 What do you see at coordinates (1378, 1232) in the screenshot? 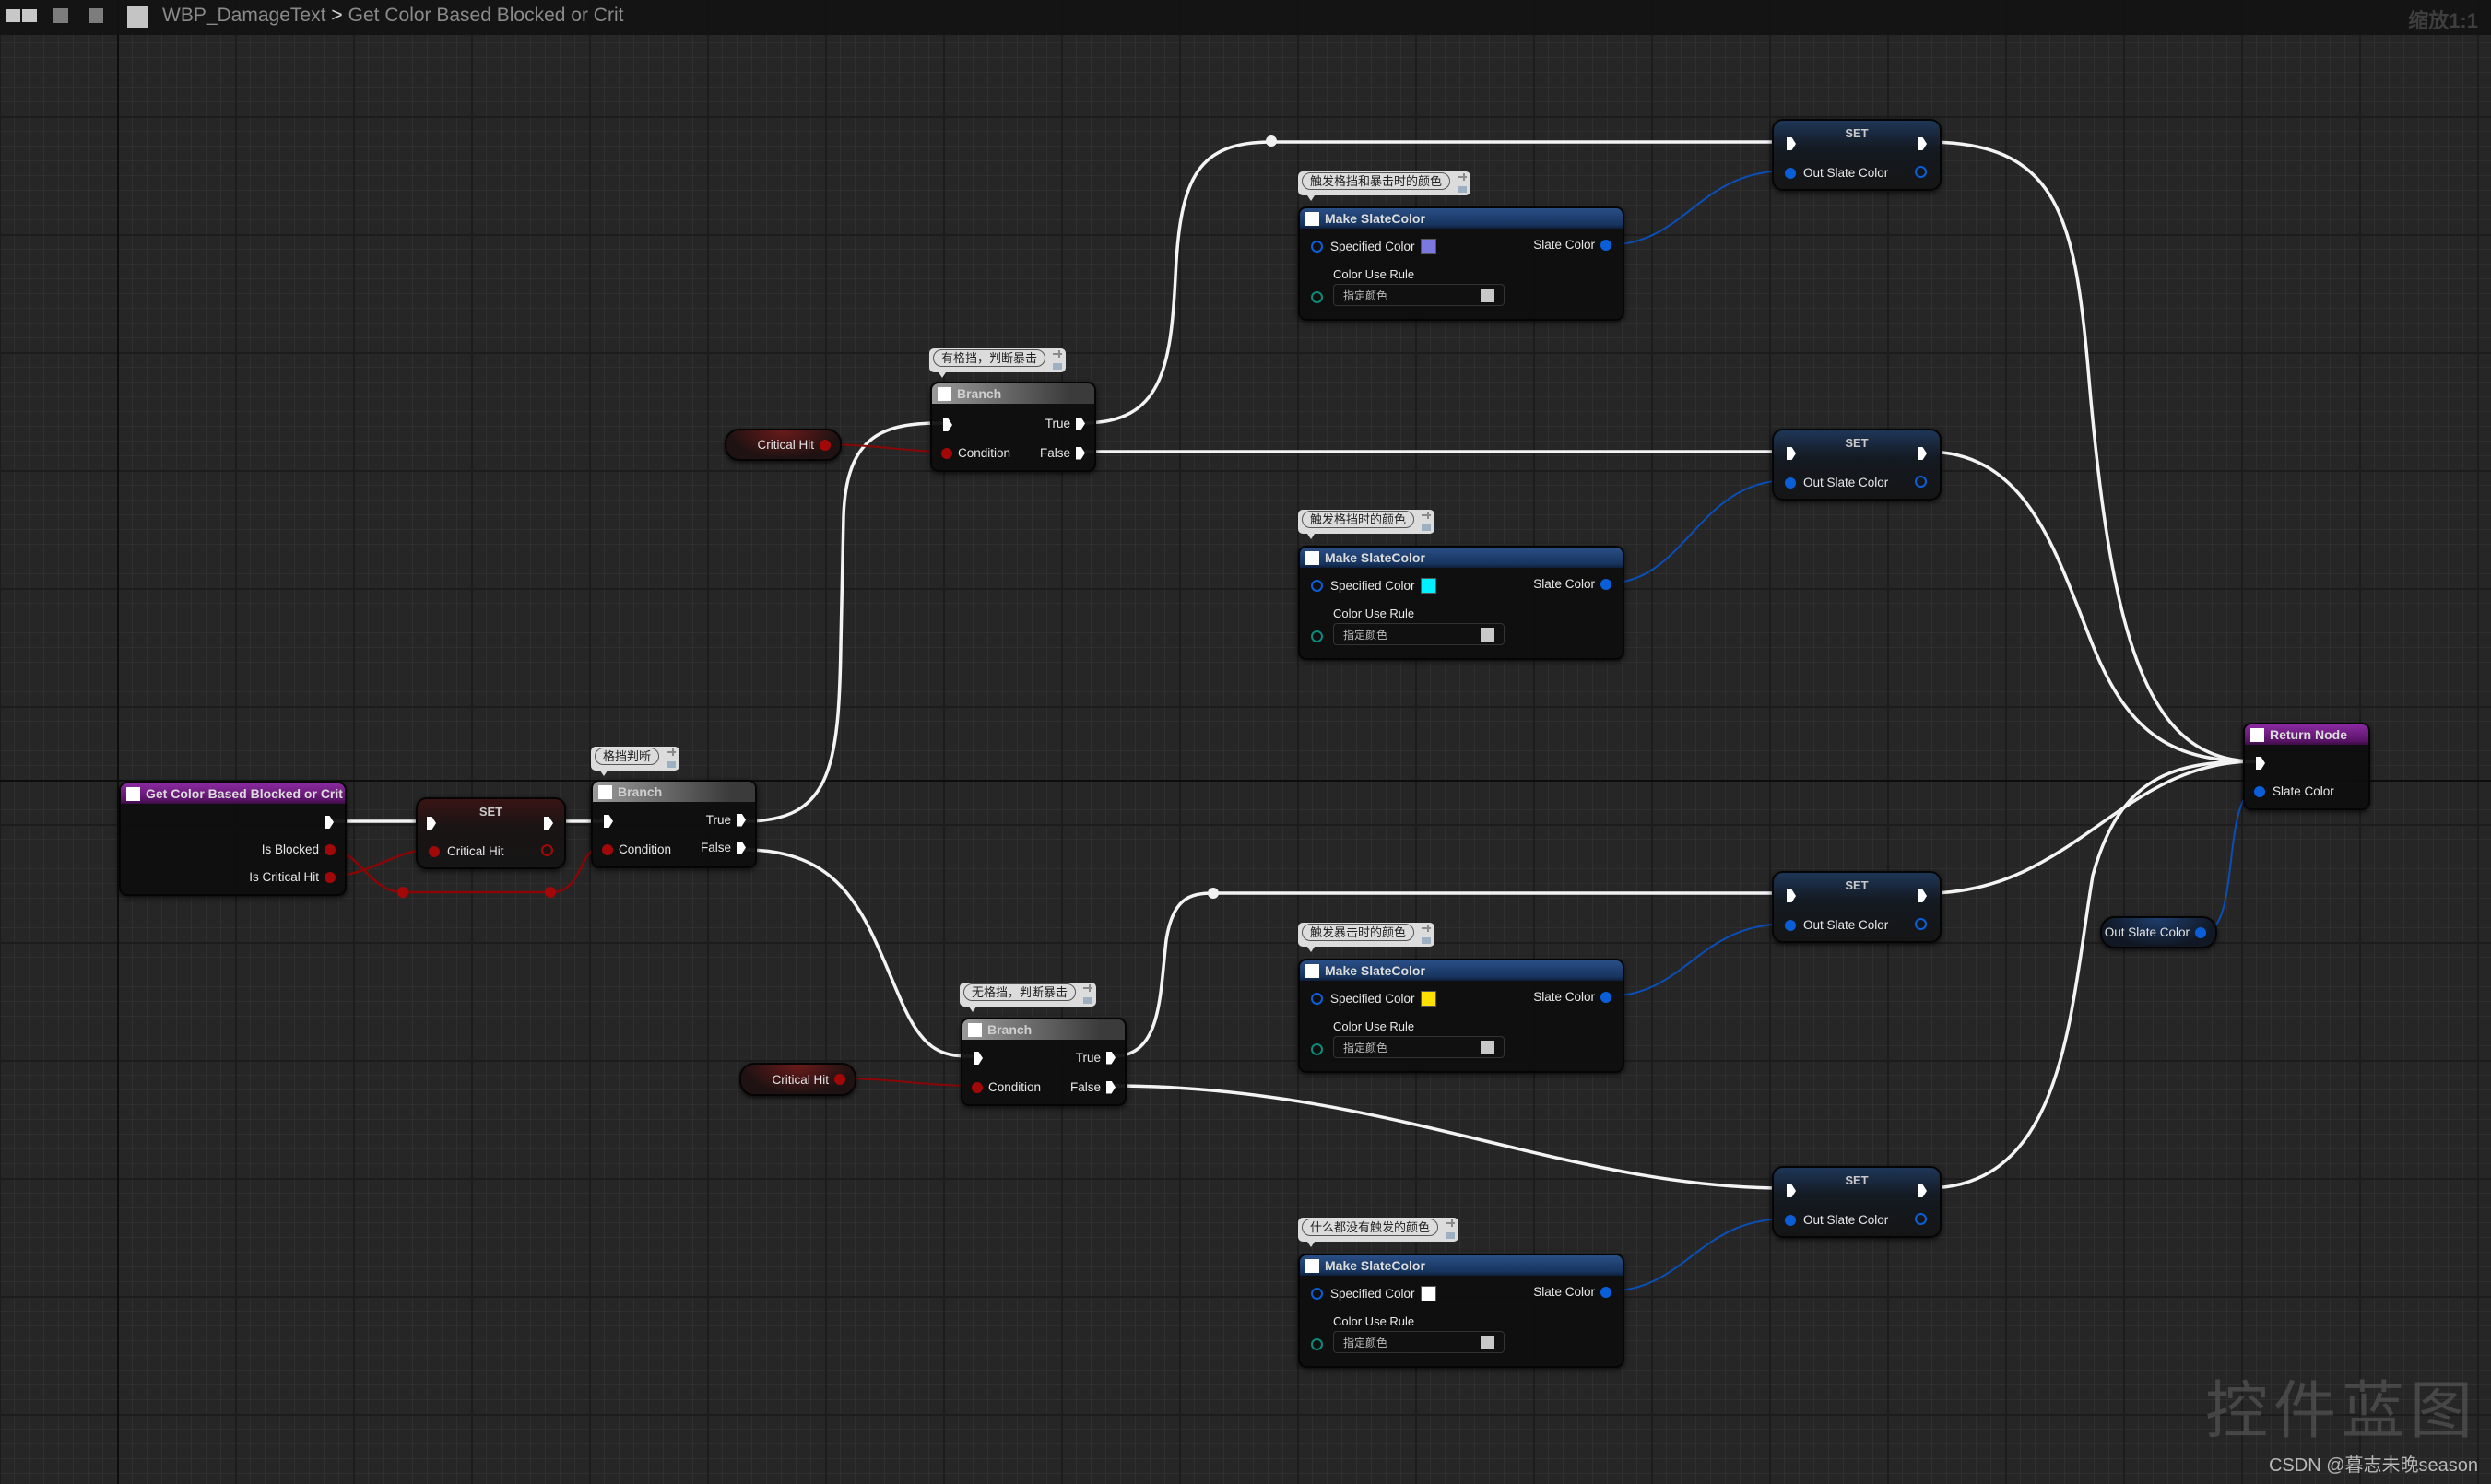
I see `comment-bubble: 什么都没有触发的颜色` at bounding box center [1378, 1232].